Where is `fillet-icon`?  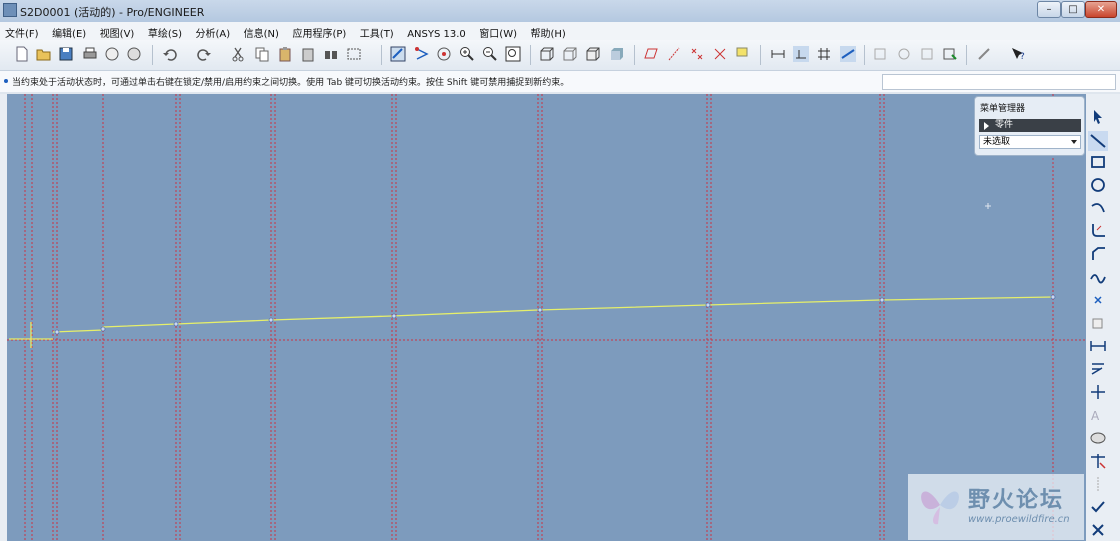
fillet-icon is located at coordinates (1098, 231).